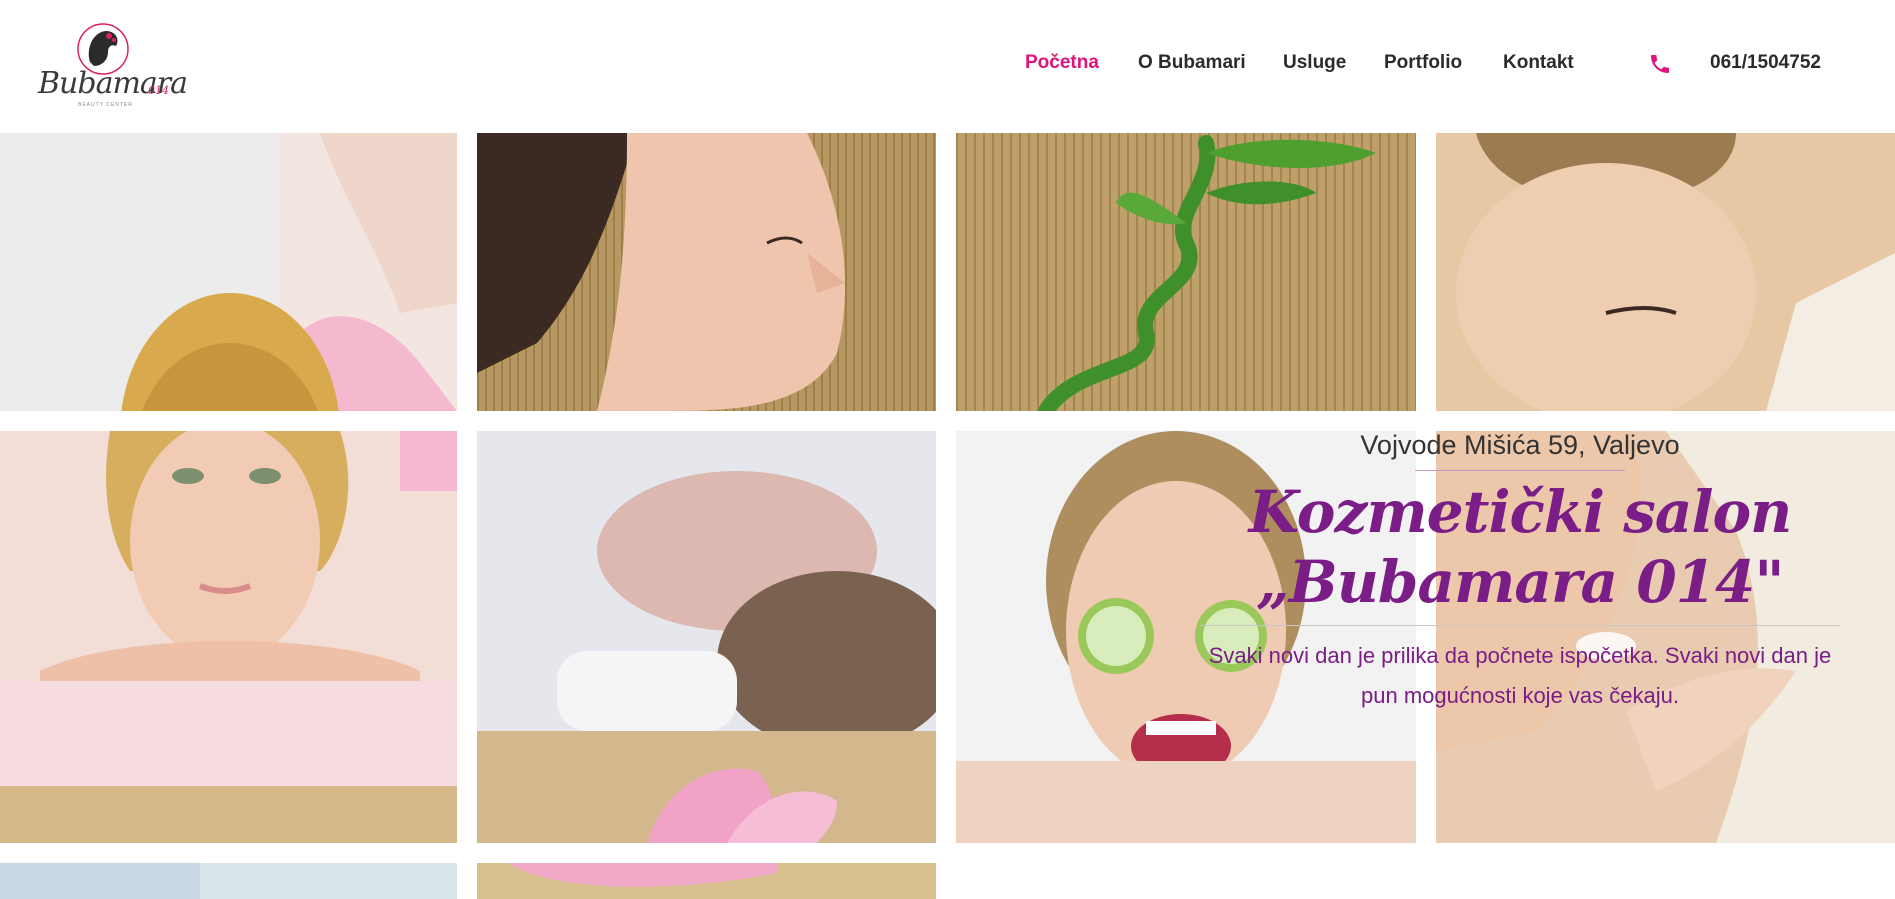  I want to click on site-logo: Bubamara 014 BEAUTY CENTER, so click(112, 65).